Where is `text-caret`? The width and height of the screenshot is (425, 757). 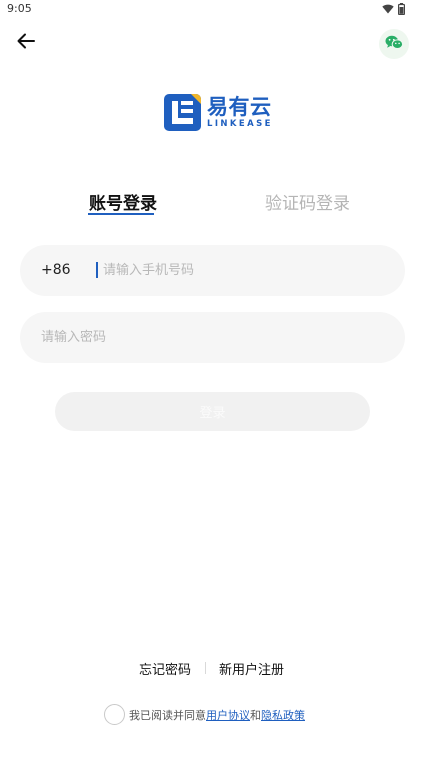 text-caret is located at coordinates (97, 270).